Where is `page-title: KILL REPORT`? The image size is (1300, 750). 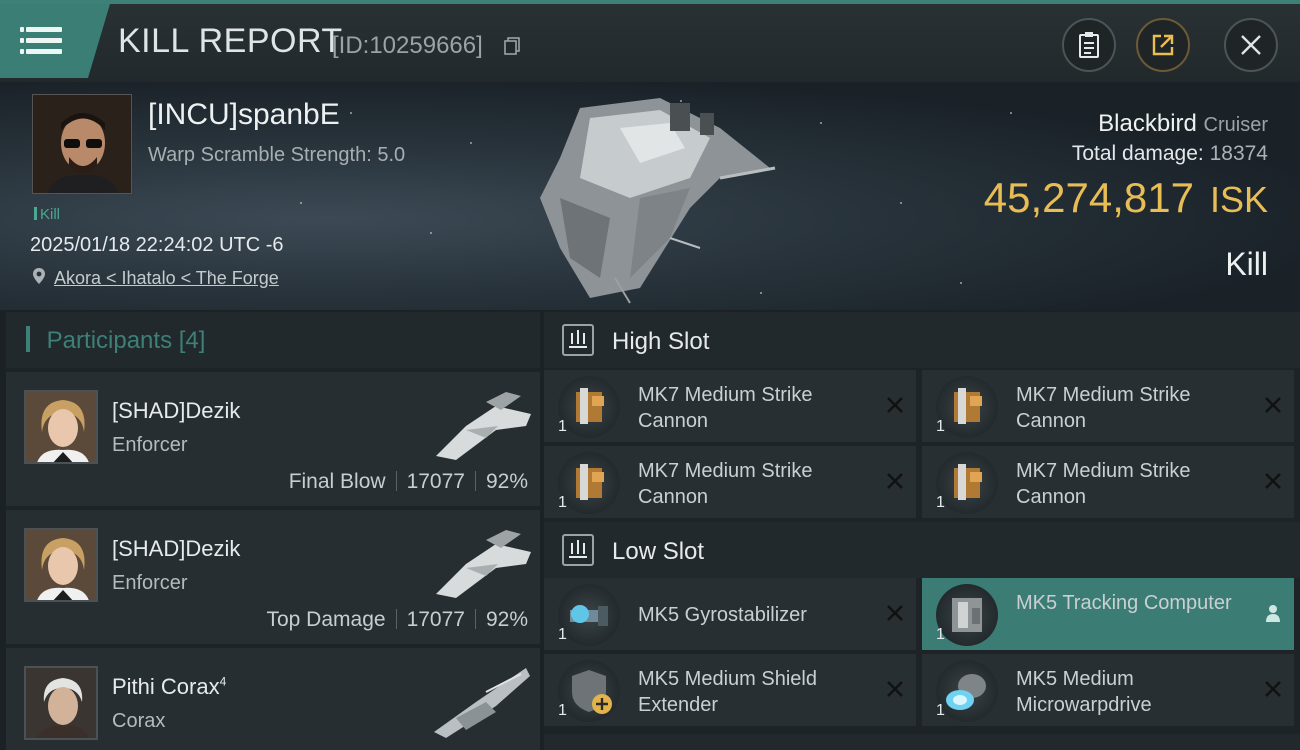
page-title: KILL REPORT is located at coordinates (230, 41).